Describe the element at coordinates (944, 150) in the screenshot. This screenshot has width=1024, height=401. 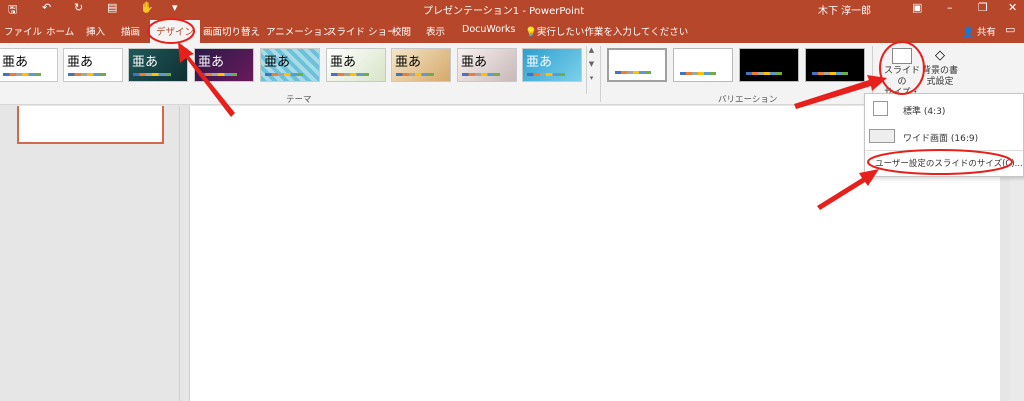
I see `dropdown-divider` at that location.